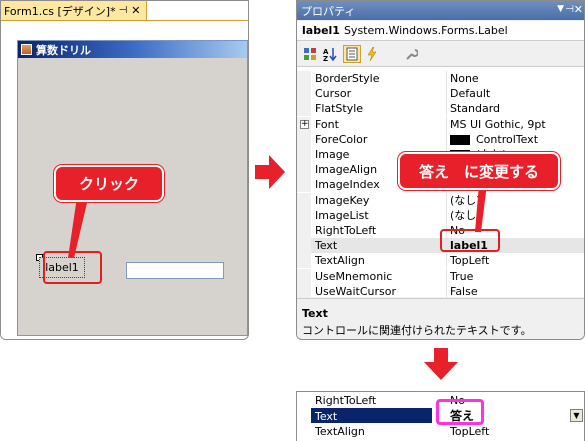 This screenshot has width=585, height=441. What do you see at coordinates (304, 124) in the screenshot?
I see `expand-icon: +` at bounding box center [304, 124].